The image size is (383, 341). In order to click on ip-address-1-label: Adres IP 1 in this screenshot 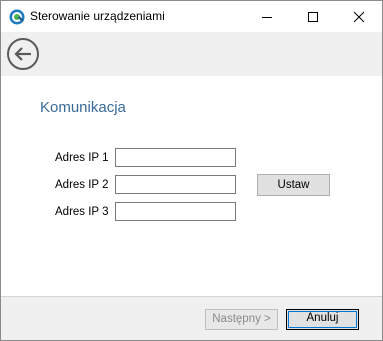, I will do `click(82, 158)`.